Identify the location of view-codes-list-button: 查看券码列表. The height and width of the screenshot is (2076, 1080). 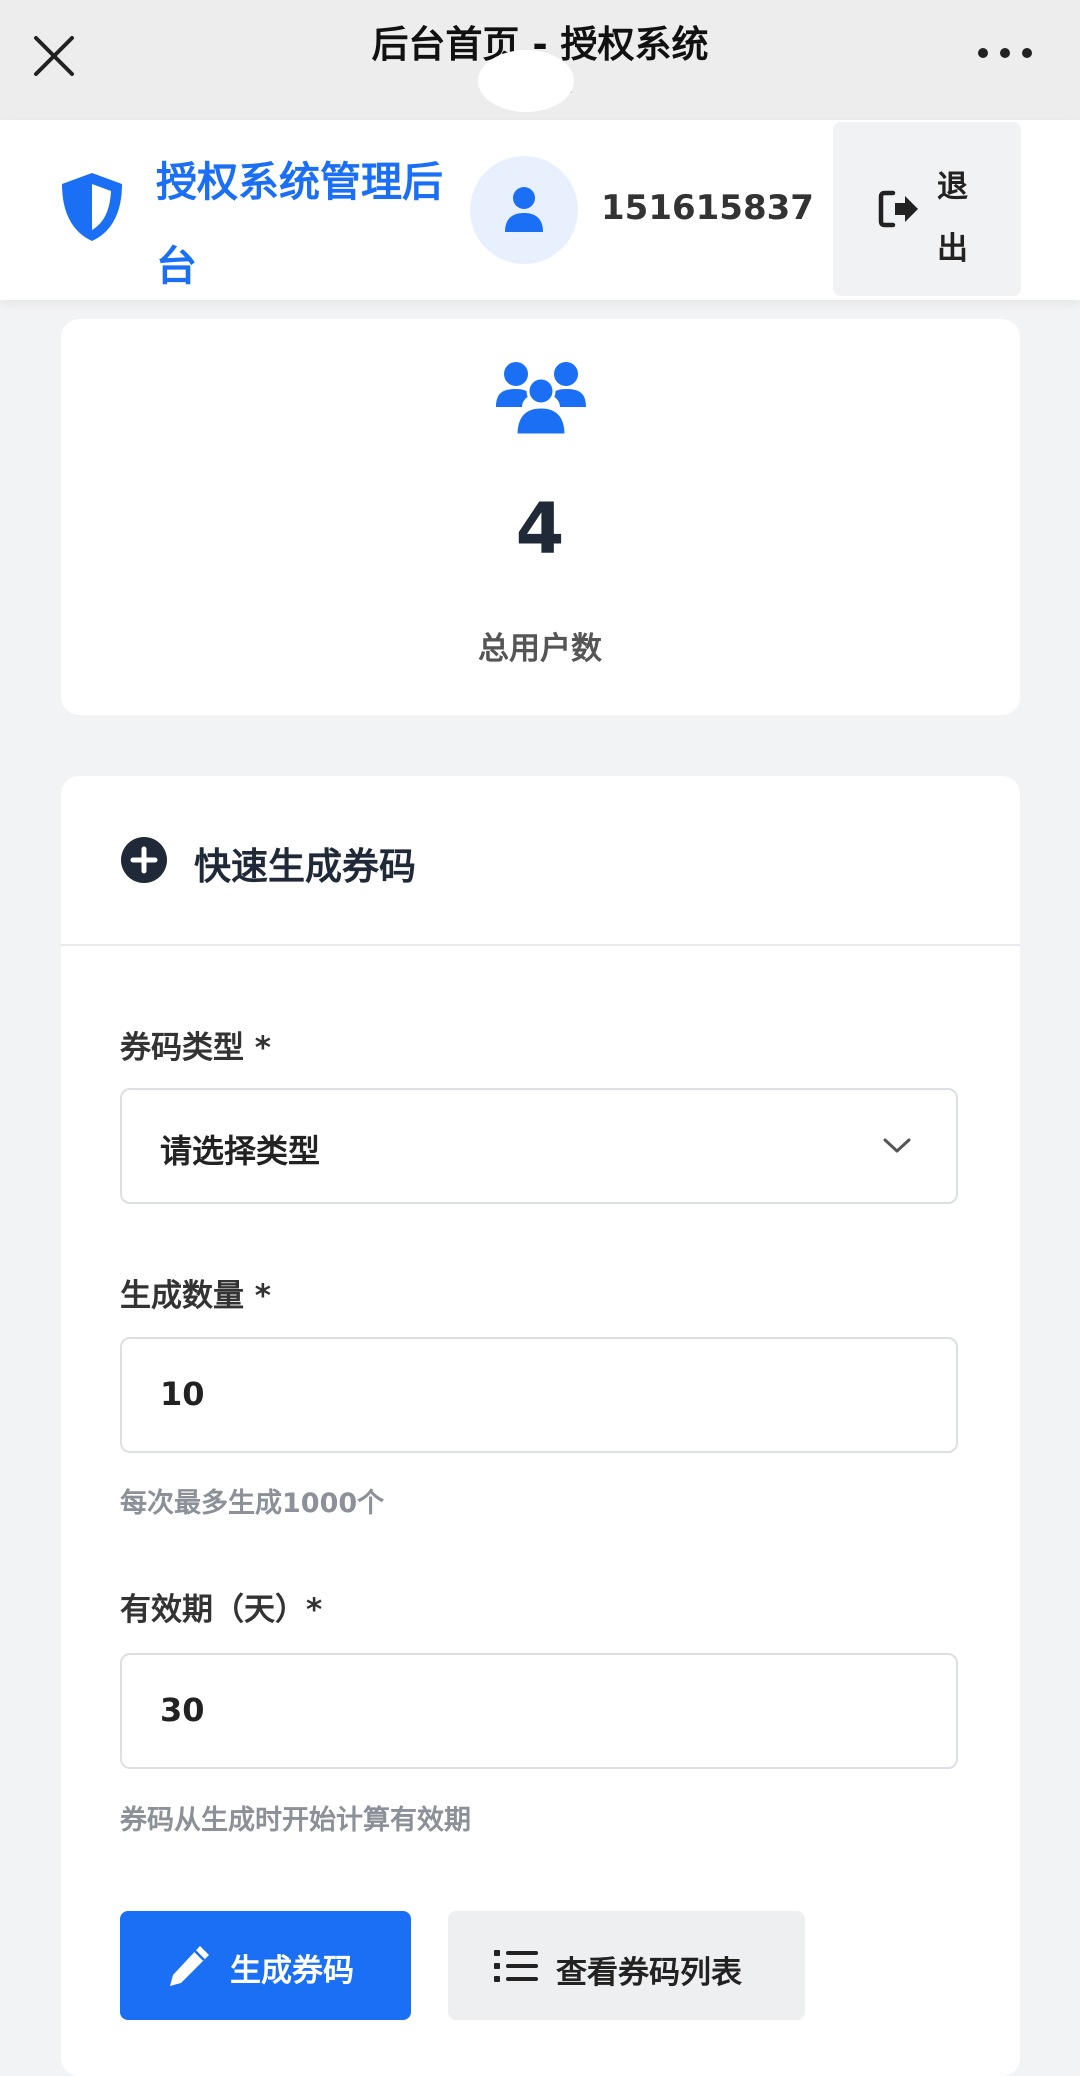
(626, 1965).